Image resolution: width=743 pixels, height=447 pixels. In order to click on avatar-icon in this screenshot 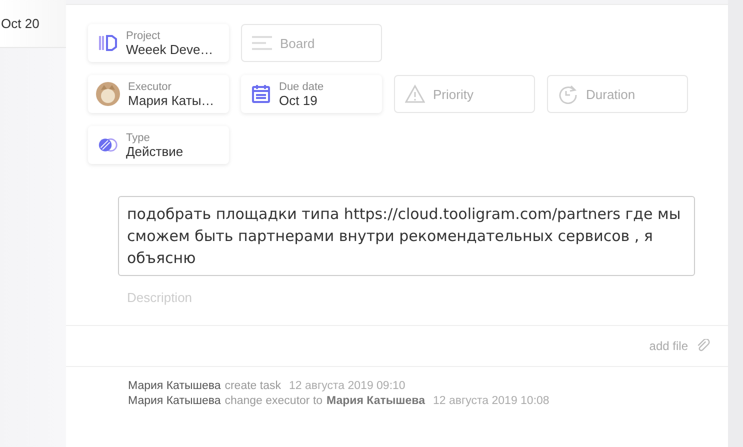, I will do `click(108, 94)`.